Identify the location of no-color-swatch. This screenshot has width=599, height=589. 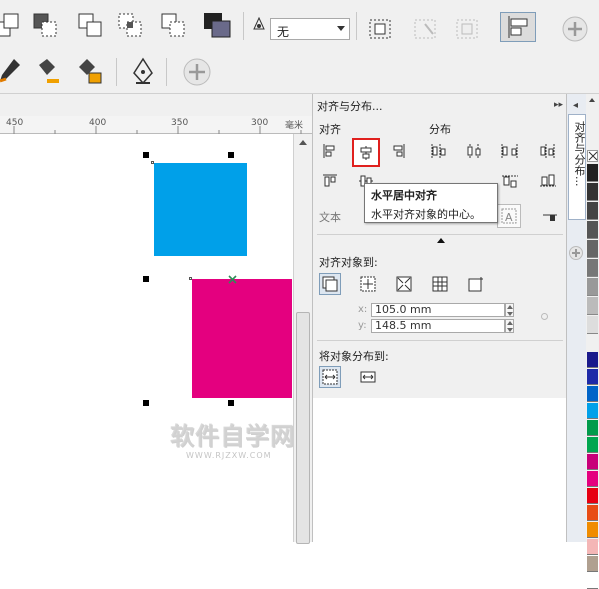
(592, 156).